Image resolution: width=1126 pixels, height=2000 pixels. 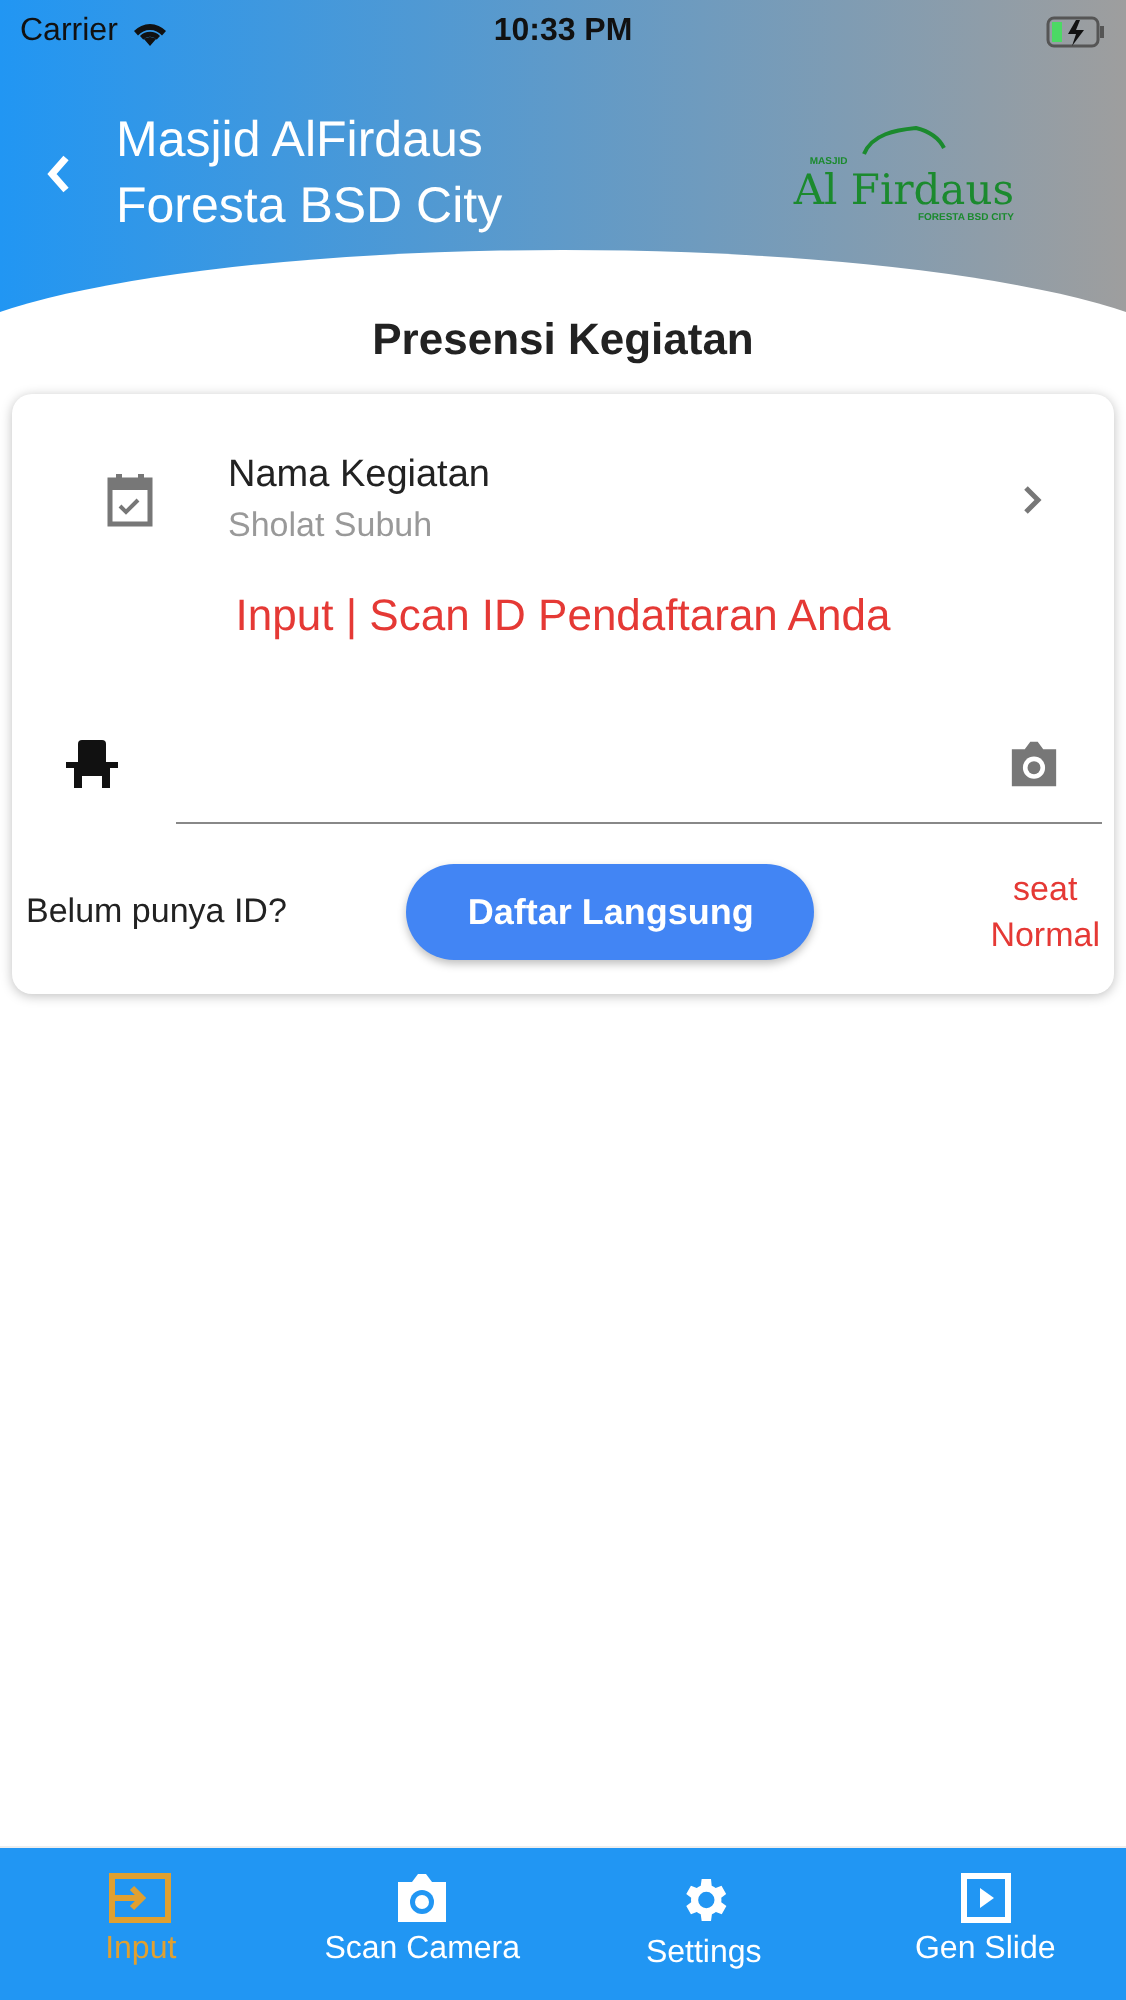 What do you see at coordinates (140, 1898) in the screenshot?
I see `input-icon` at bounding box center [140, 1898].